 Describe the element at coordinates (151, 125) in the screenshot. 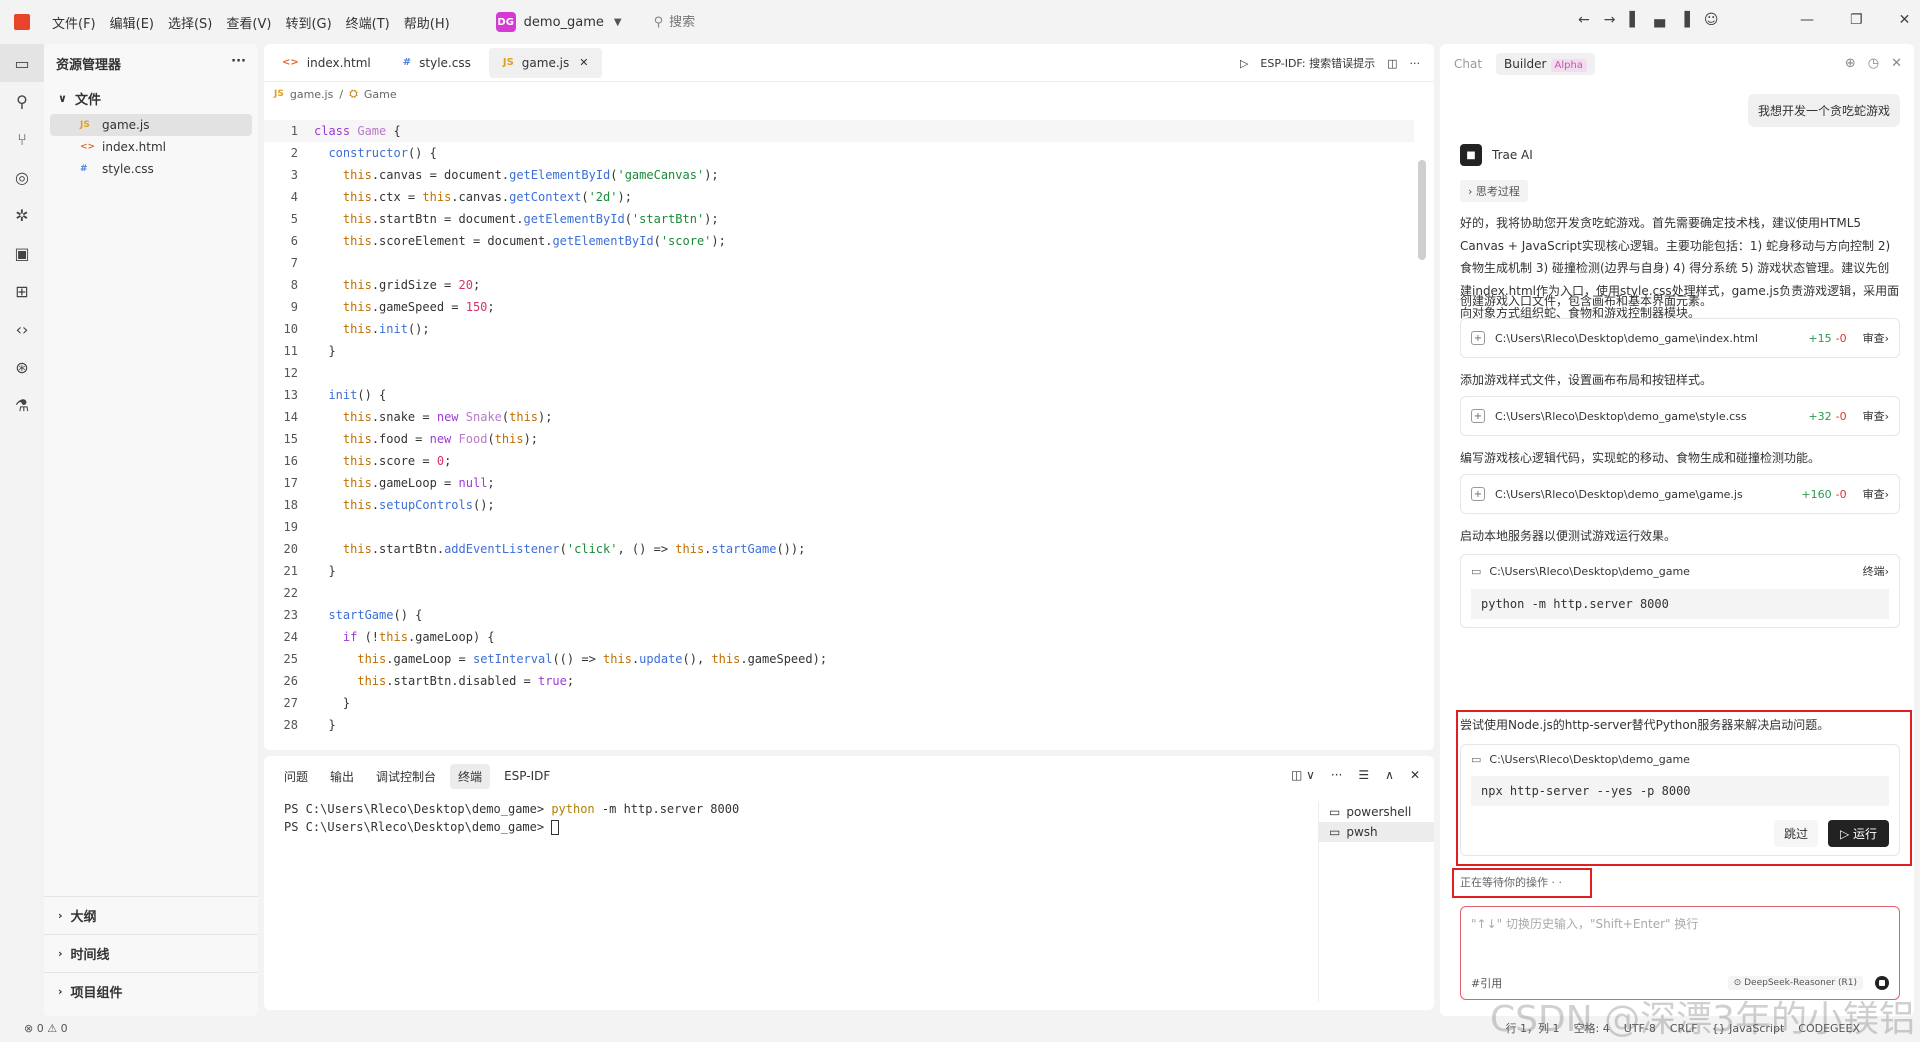

I see `file-item-gamejs: JS game.js` at that location.